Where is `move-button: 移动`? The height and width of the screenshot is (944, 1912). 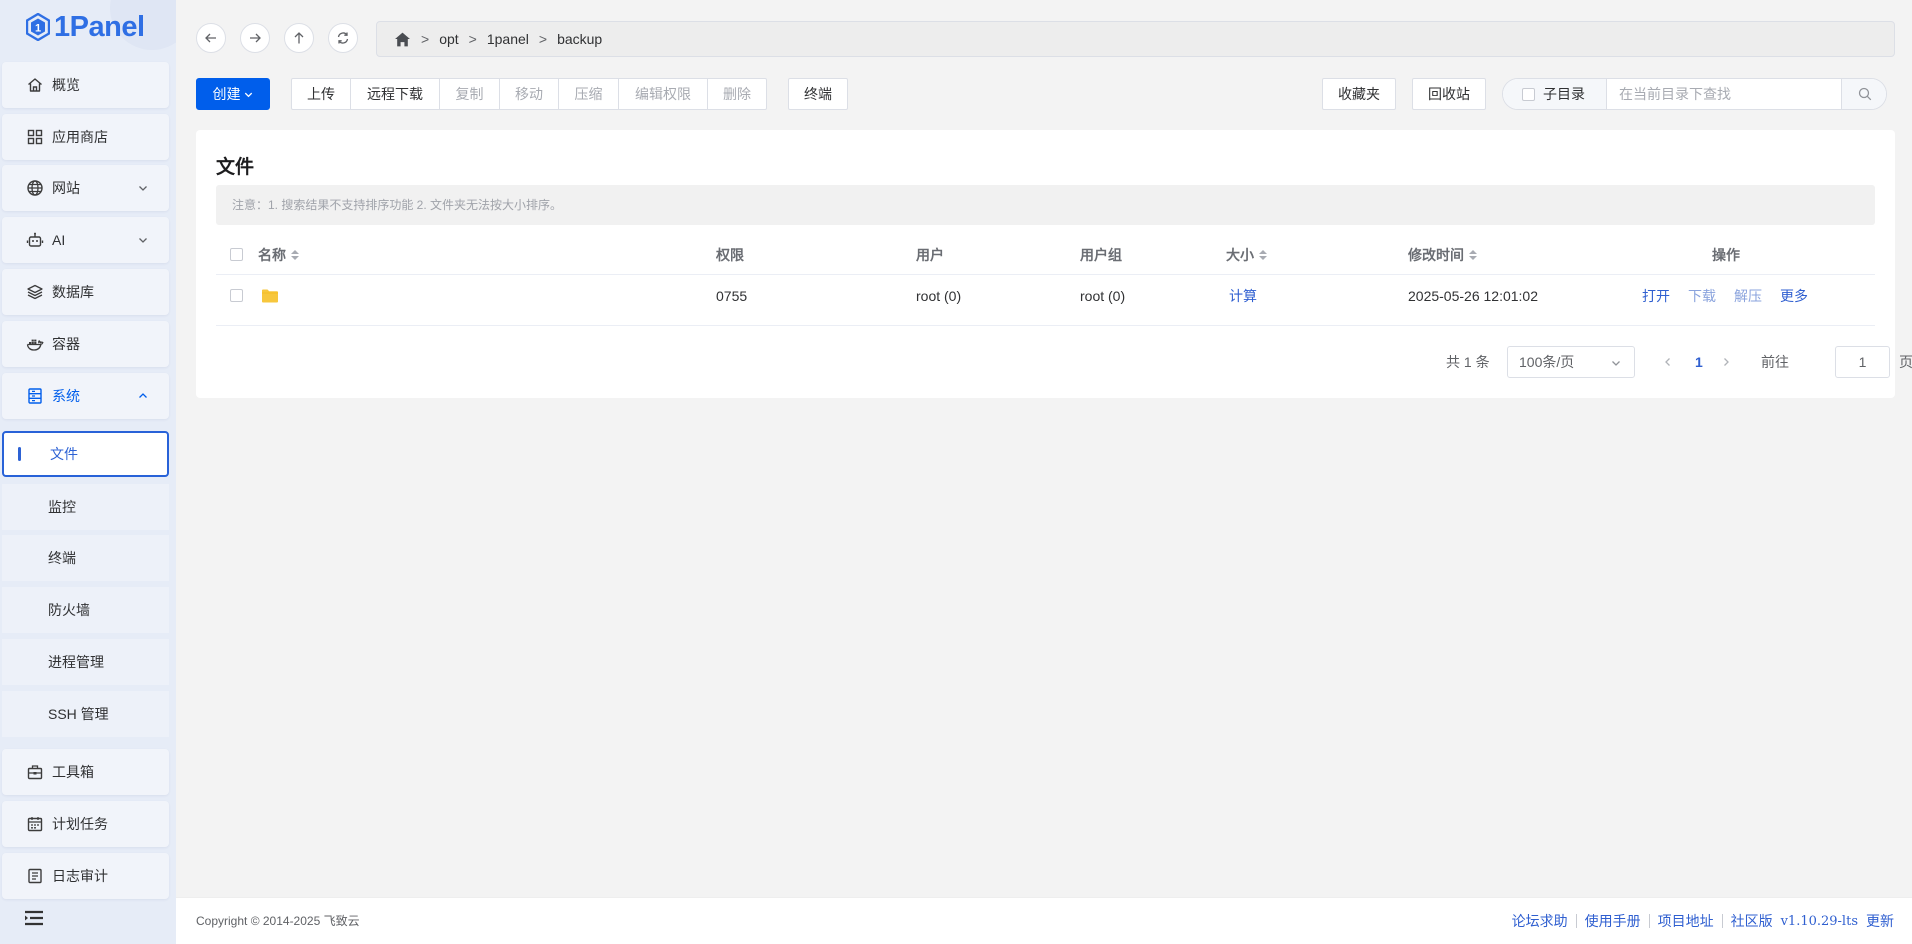
move-button: 移动 is located at coordinates (529, 94).